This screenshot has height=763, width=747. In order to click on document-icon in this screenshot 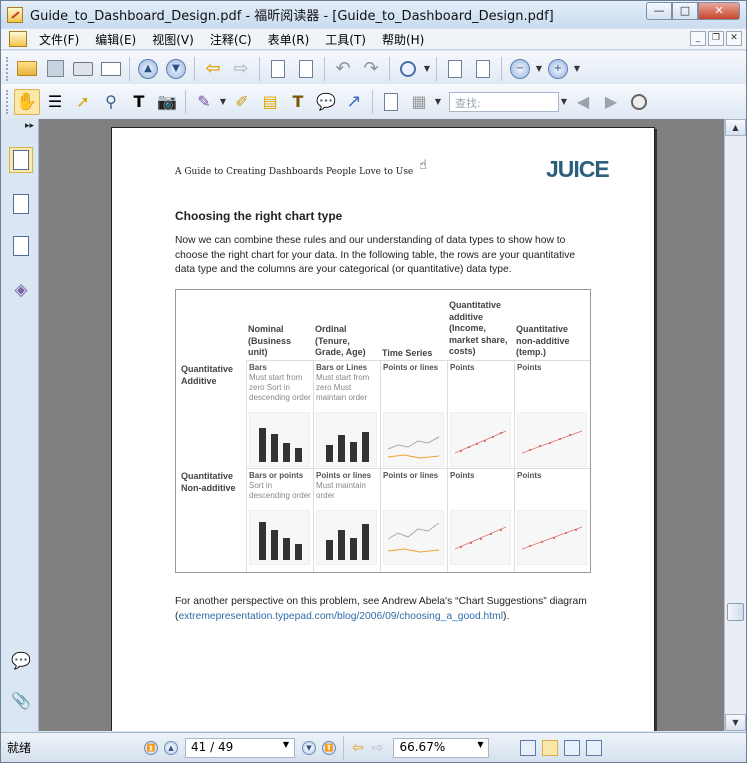, I will do `click(18, 39)`.